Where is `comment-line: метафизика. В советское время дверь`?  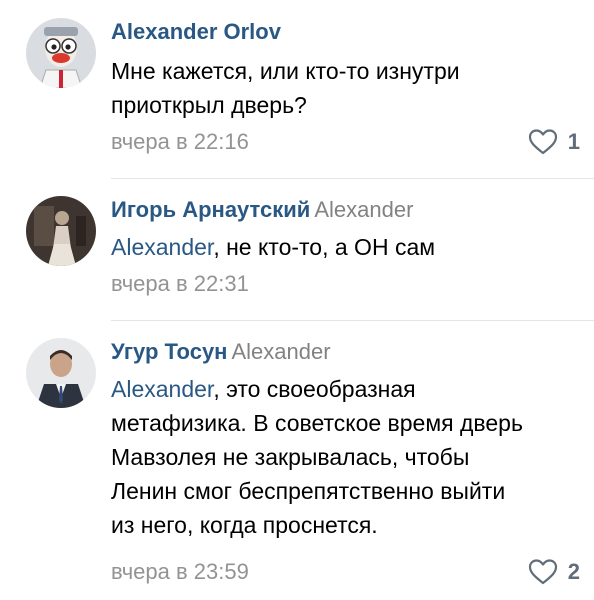
comment-line: метафизика. В советское время дверь is located at coordinates (317, 423).